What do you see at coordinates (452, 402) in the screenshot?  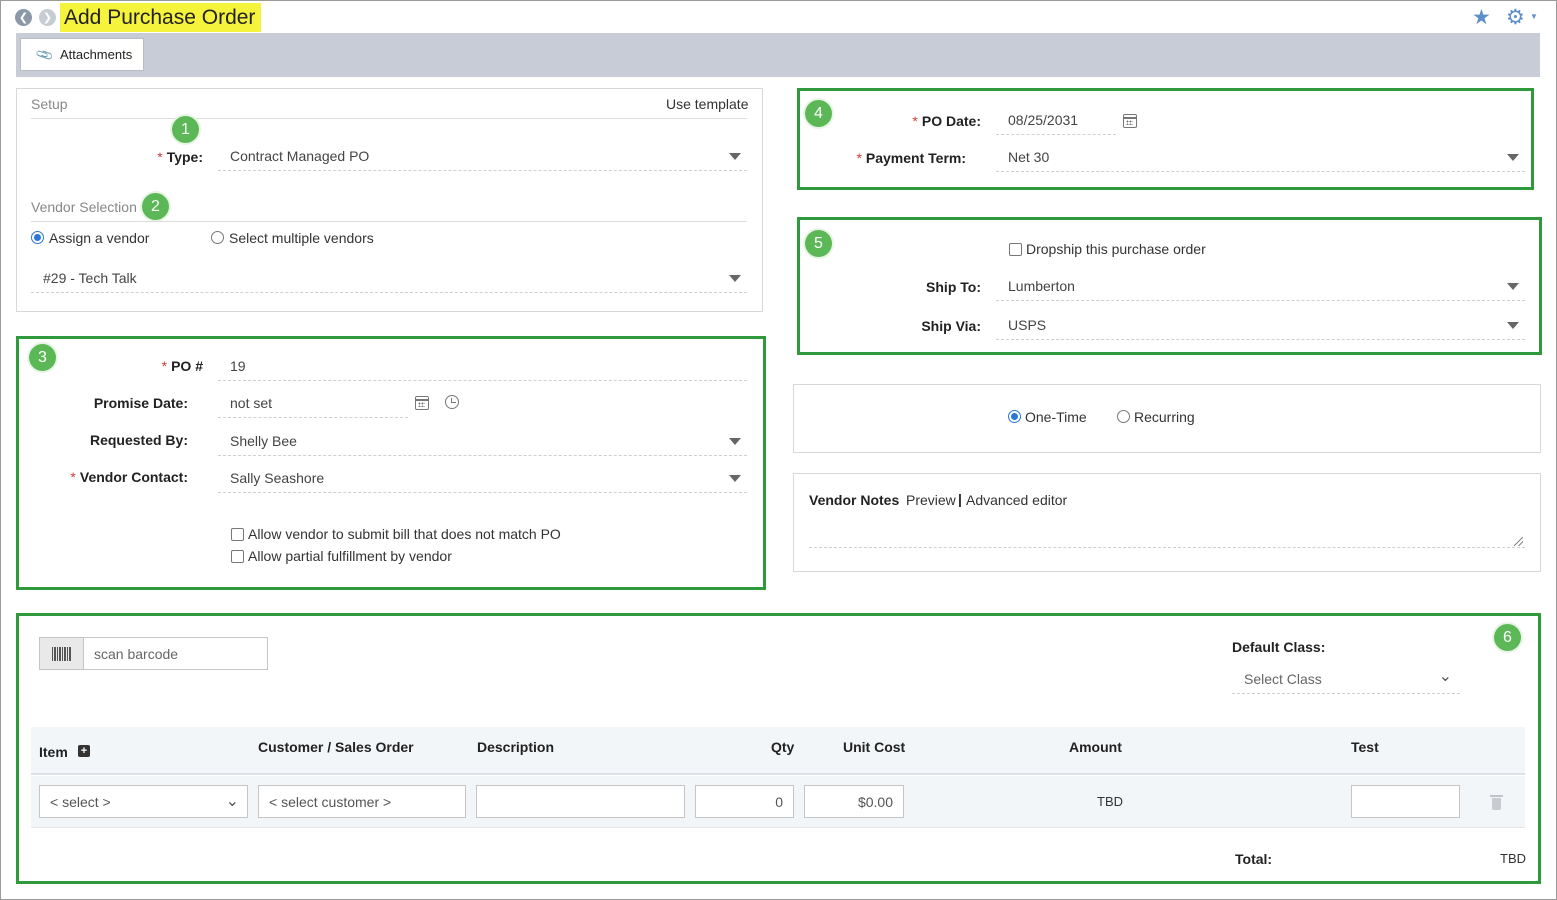 I see `clock-icon` at bounding box center [452, 402].